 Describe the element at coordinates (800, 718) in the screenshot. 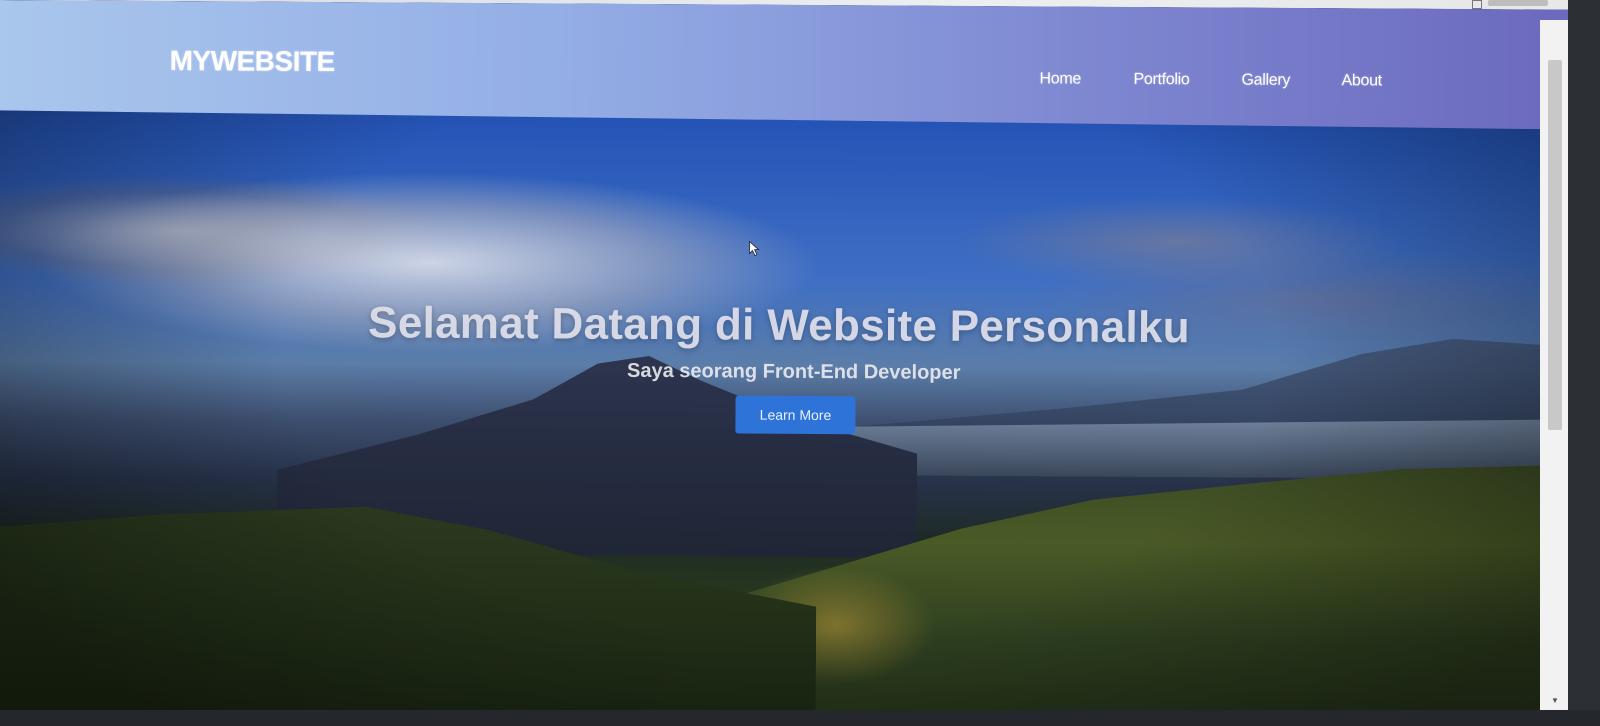

I see `monitor-bezel-bottom` at that location.